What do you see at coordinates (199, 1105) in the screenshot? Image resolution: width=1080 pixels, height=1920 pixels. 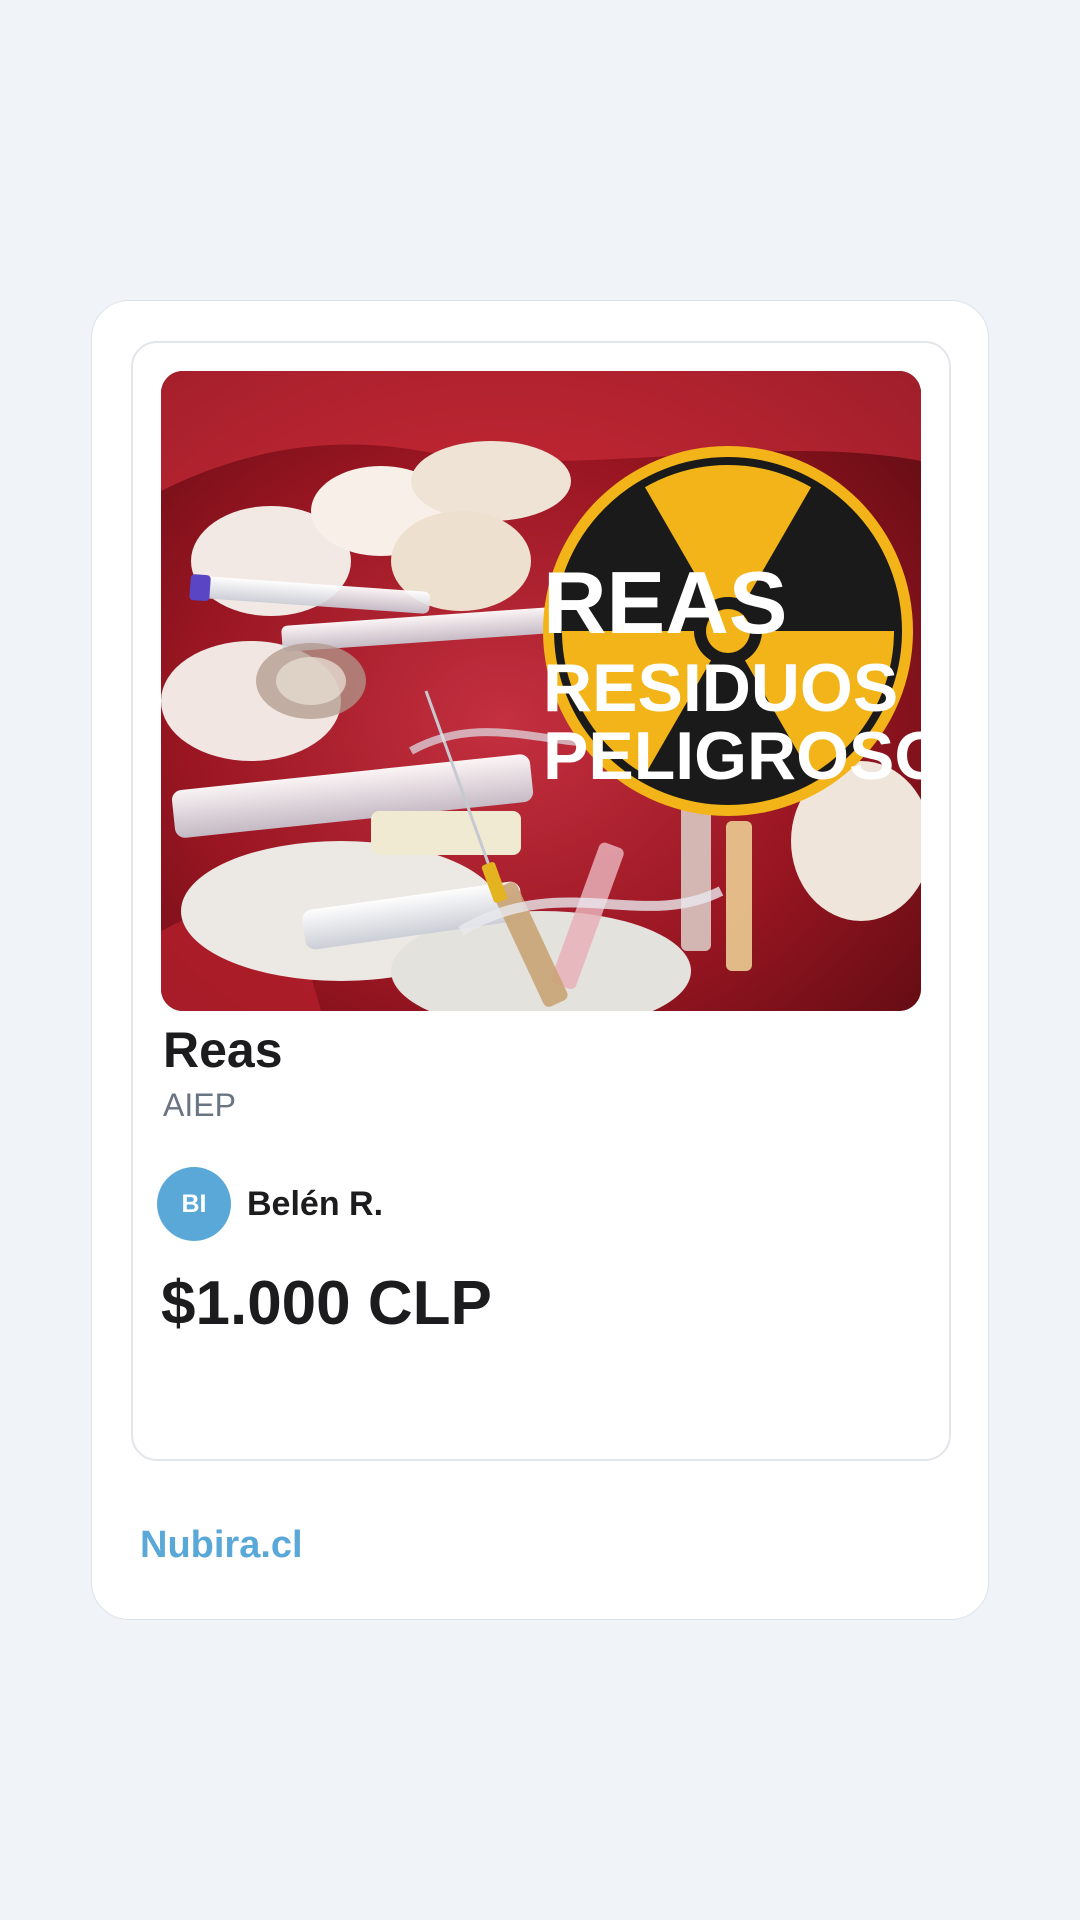 I see `product-institution: AIEP` at bounding box center [199, 1105].